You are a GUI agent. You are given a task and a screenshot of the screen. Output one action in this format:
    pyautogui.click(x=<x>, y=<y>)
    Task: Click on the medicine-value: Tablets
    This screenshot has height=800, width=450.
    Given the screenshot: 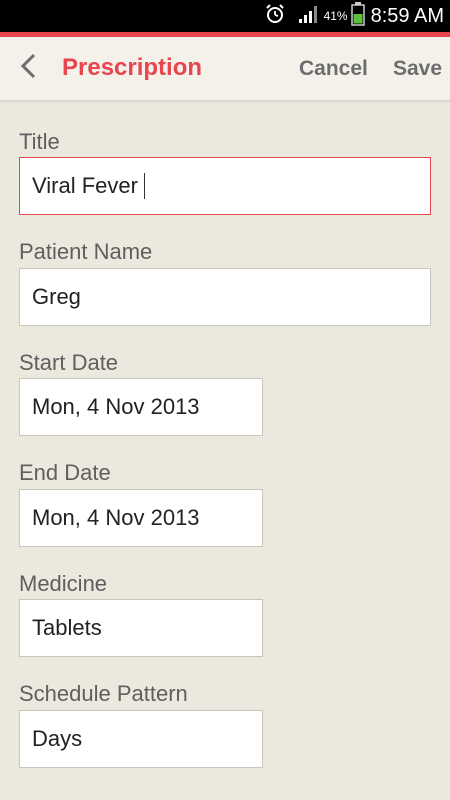 What is the action you would take?
    pyautogui.click(x=67, y=627)
    